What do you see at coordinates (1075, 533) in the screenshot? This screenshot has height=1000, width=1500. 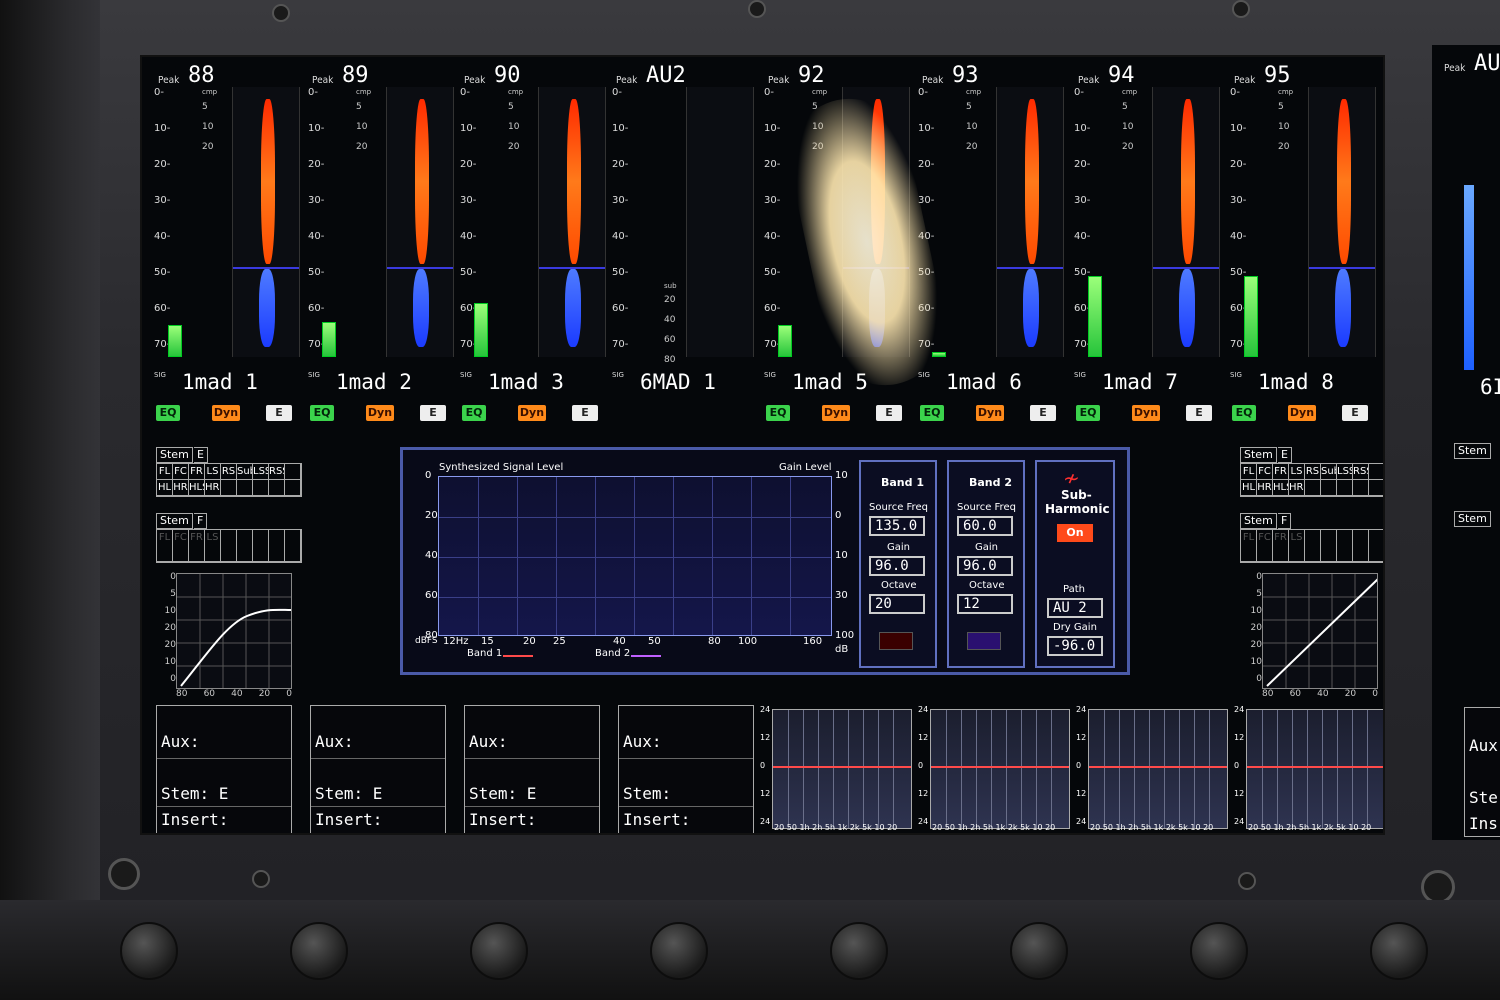 I see `on-button: On` at bounding box center [1075, 533].